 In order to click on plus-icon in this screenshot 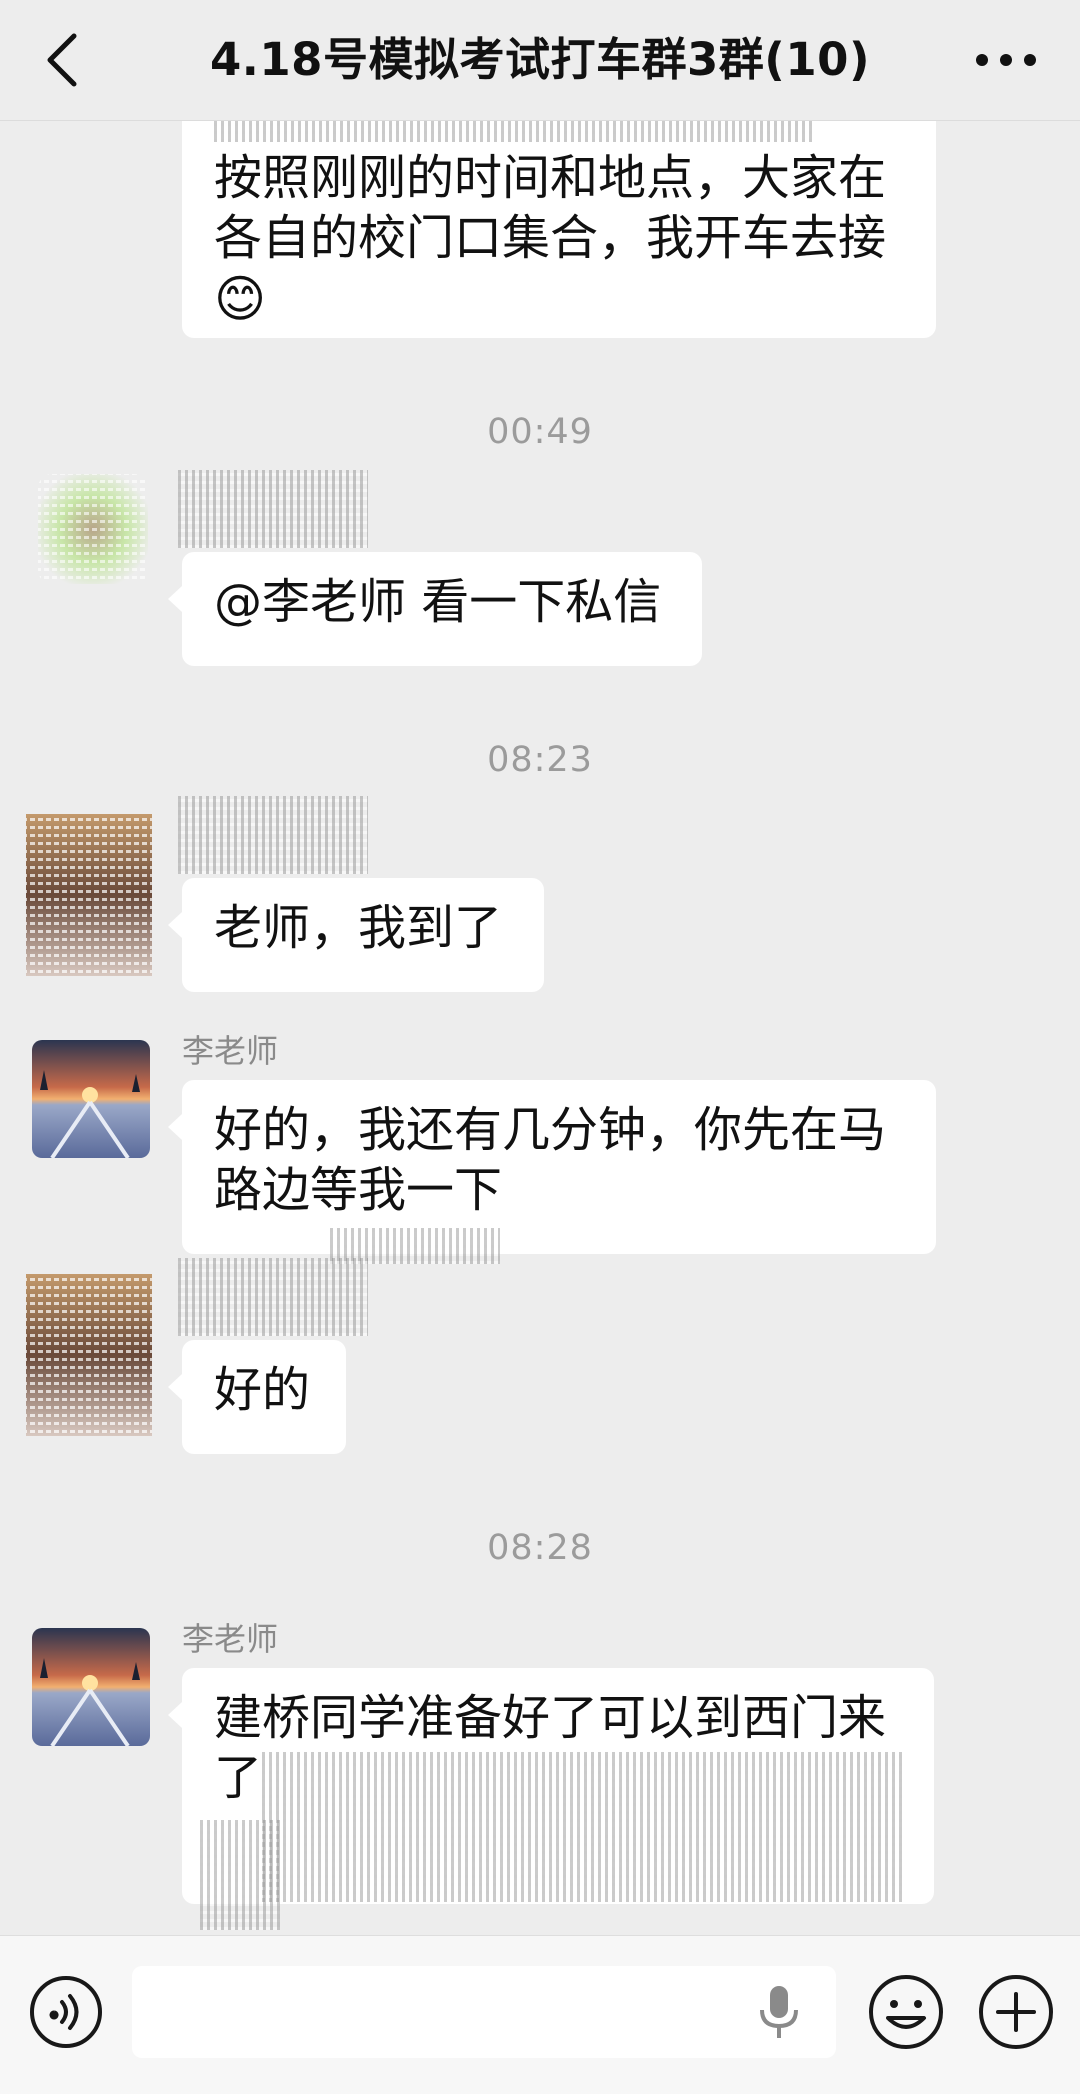, I will do `click(1016, 2012)`.